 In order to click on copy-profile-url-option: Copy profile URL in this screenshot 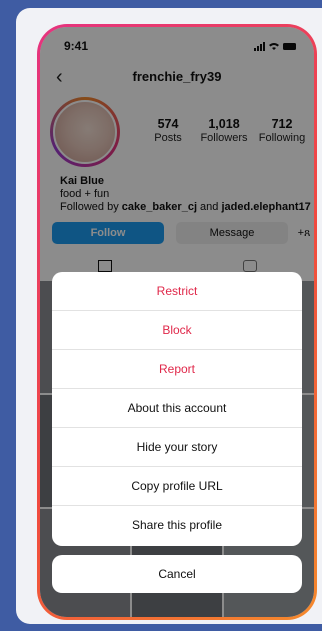, I will do `click(177, 486)`.